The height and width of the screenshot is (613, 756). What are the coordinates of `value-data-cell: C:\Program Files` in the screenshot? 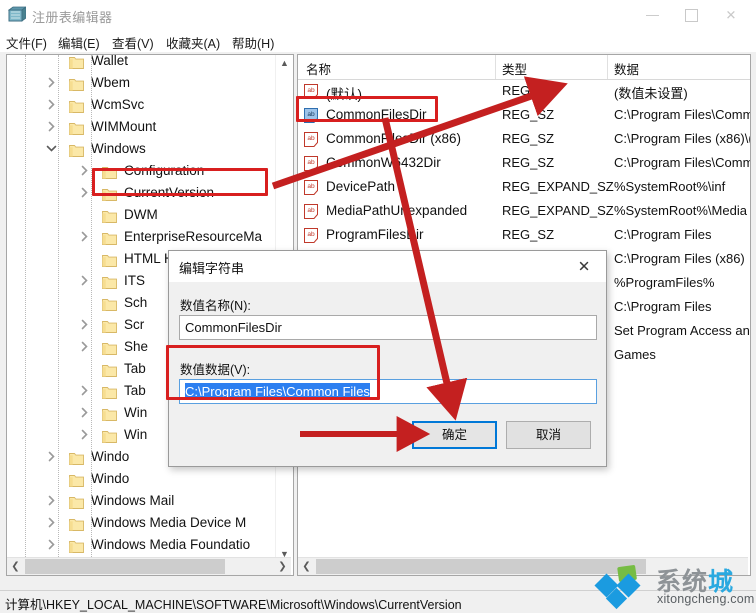 It's located at (663, 234).